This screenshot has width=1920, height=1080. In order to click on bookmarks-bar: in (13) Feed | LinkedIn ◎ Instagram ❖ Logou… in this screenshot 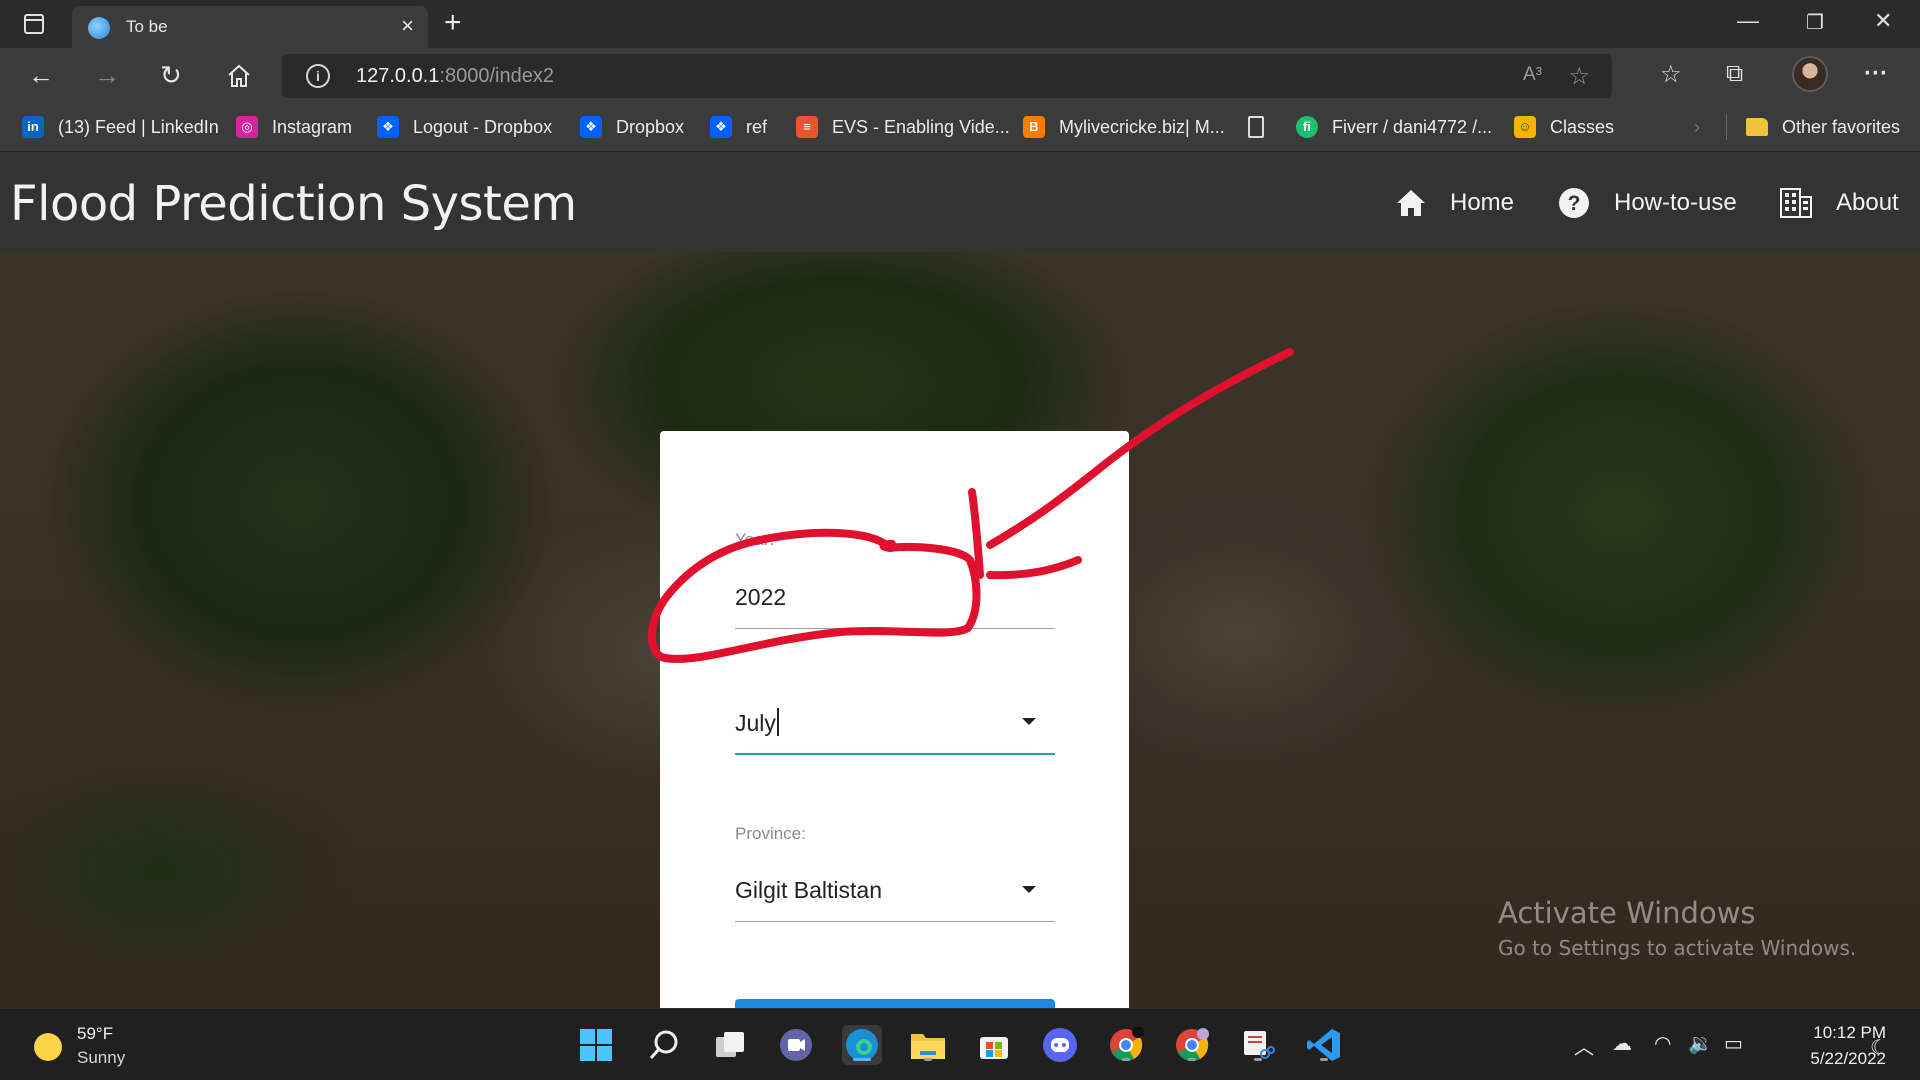, I will do `click(960, 128)`.